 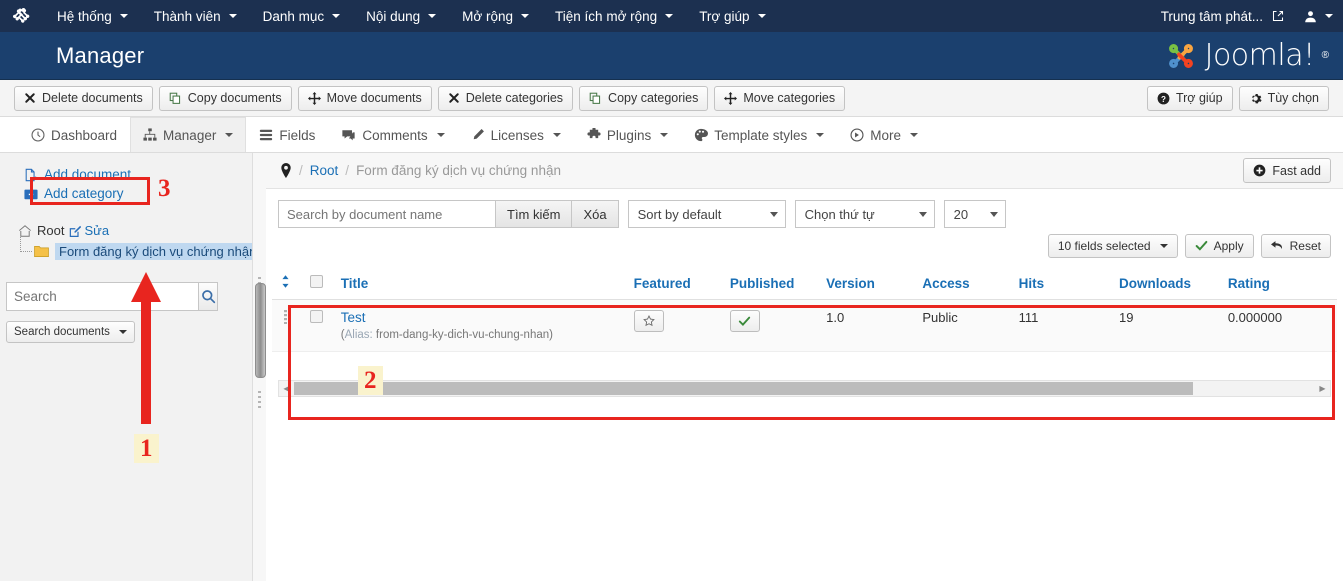 I want to click on sidebar-search-scope-dropdown: Search documents, so click(x=70, y=332).